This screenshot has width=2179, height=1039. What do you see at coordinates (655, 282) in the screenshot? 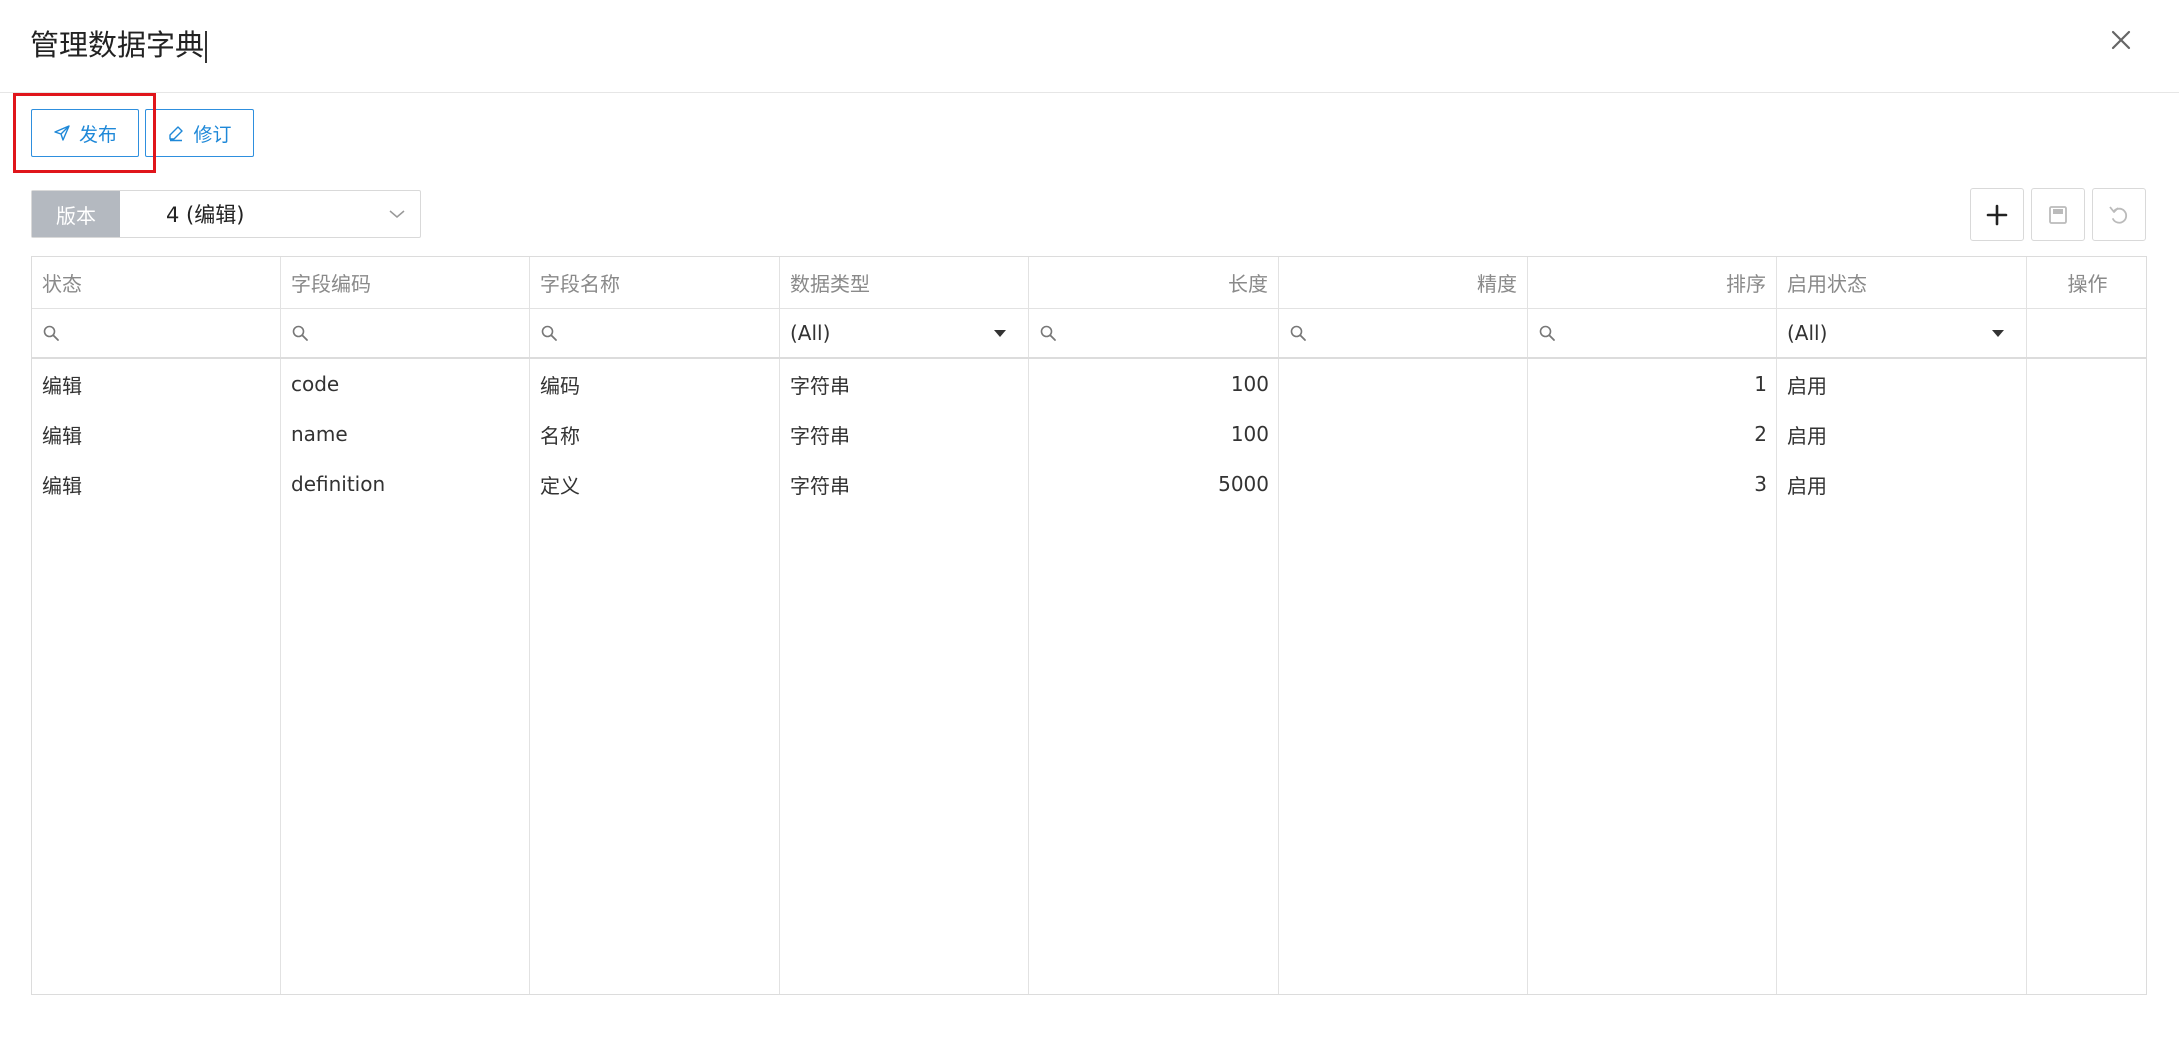
I see `column-header-field-name: 字段名称` at bounding box center [655, 282].